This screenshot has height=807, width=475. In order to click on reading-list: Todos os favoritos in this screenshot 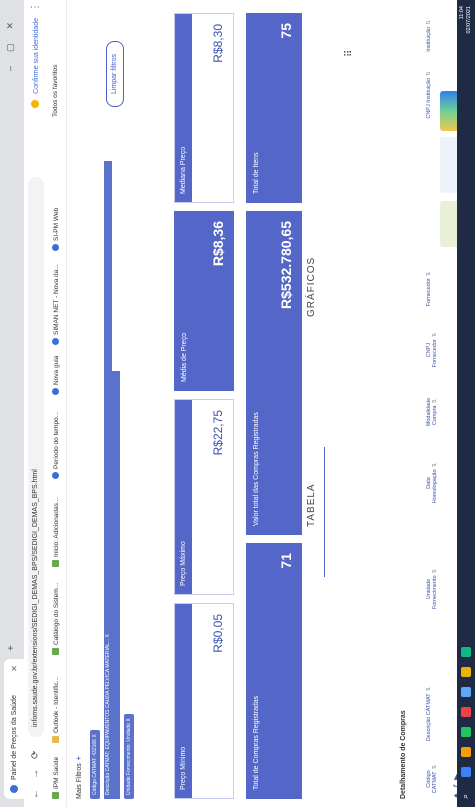, I will do `click(55, 91)`.